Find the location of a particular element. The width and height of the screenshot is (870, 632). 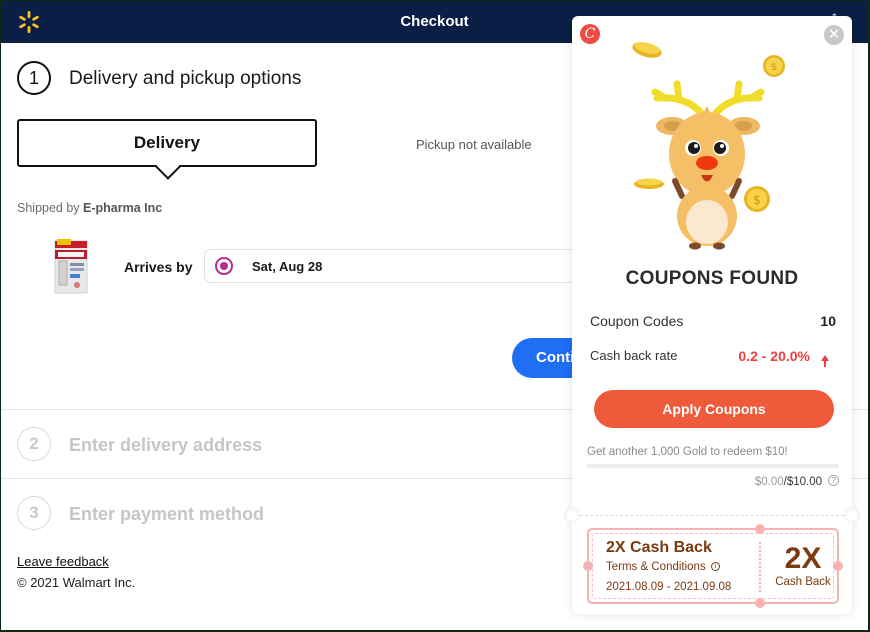

gold-target: $10.00 is located at coordinates (804, 482).